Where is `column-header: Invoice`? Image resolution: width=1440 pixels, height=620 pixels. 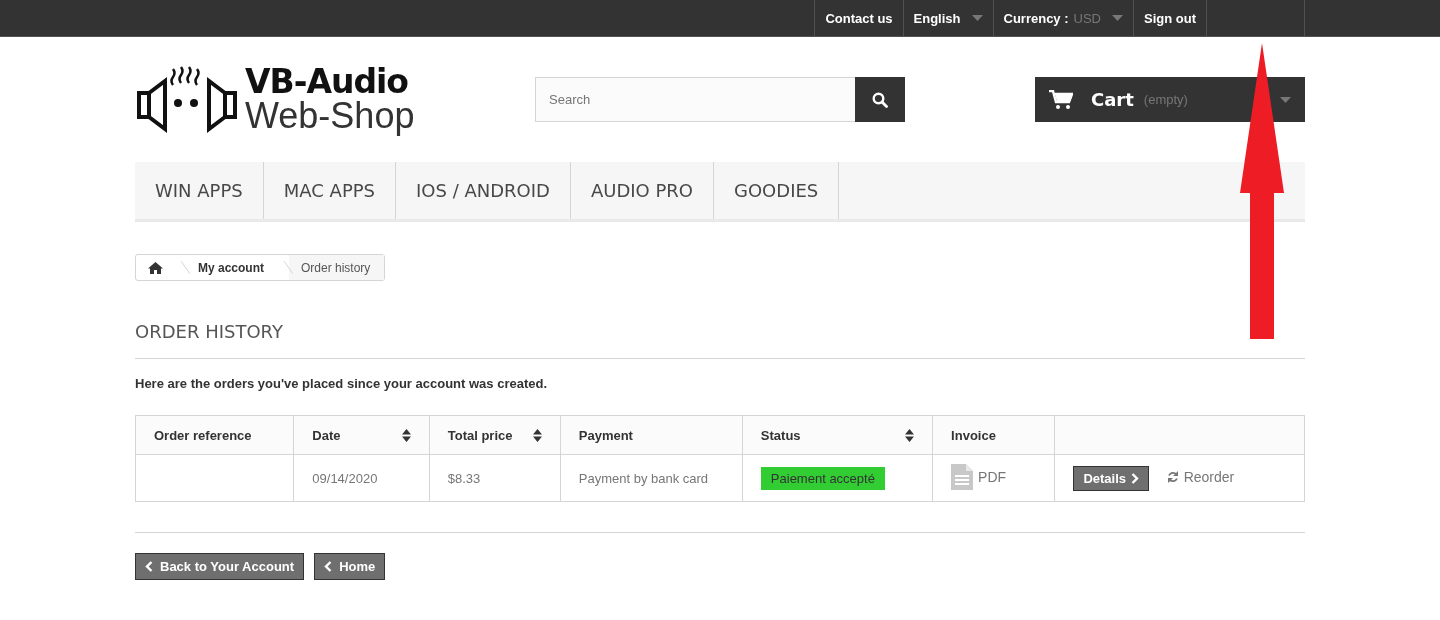
column-header: Invoice is located at coordinates (993, 435).